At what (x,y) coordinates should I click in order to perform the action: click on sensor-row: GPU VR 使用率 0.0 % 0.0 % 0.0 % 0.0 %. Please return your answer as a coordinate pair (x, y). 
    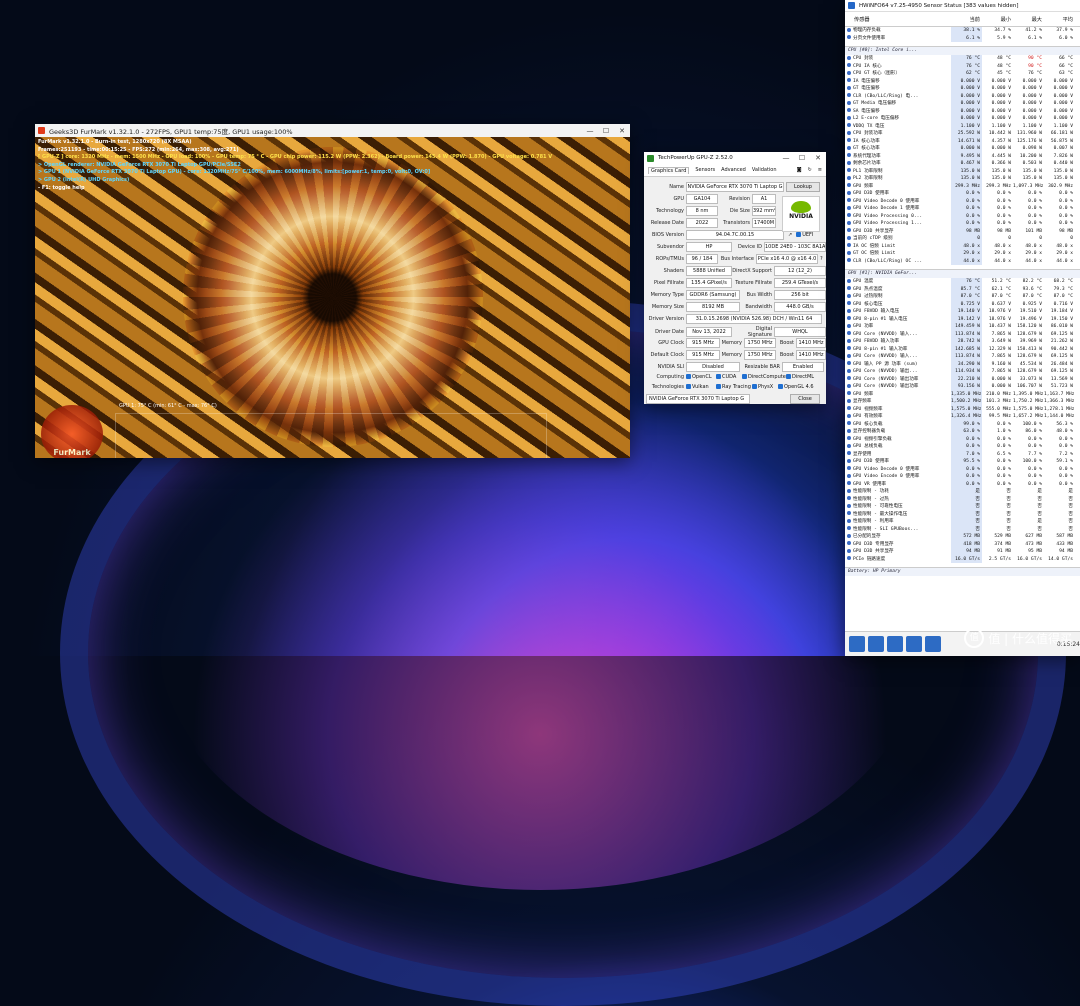
    Looking at the image, I should click on (962, 484).